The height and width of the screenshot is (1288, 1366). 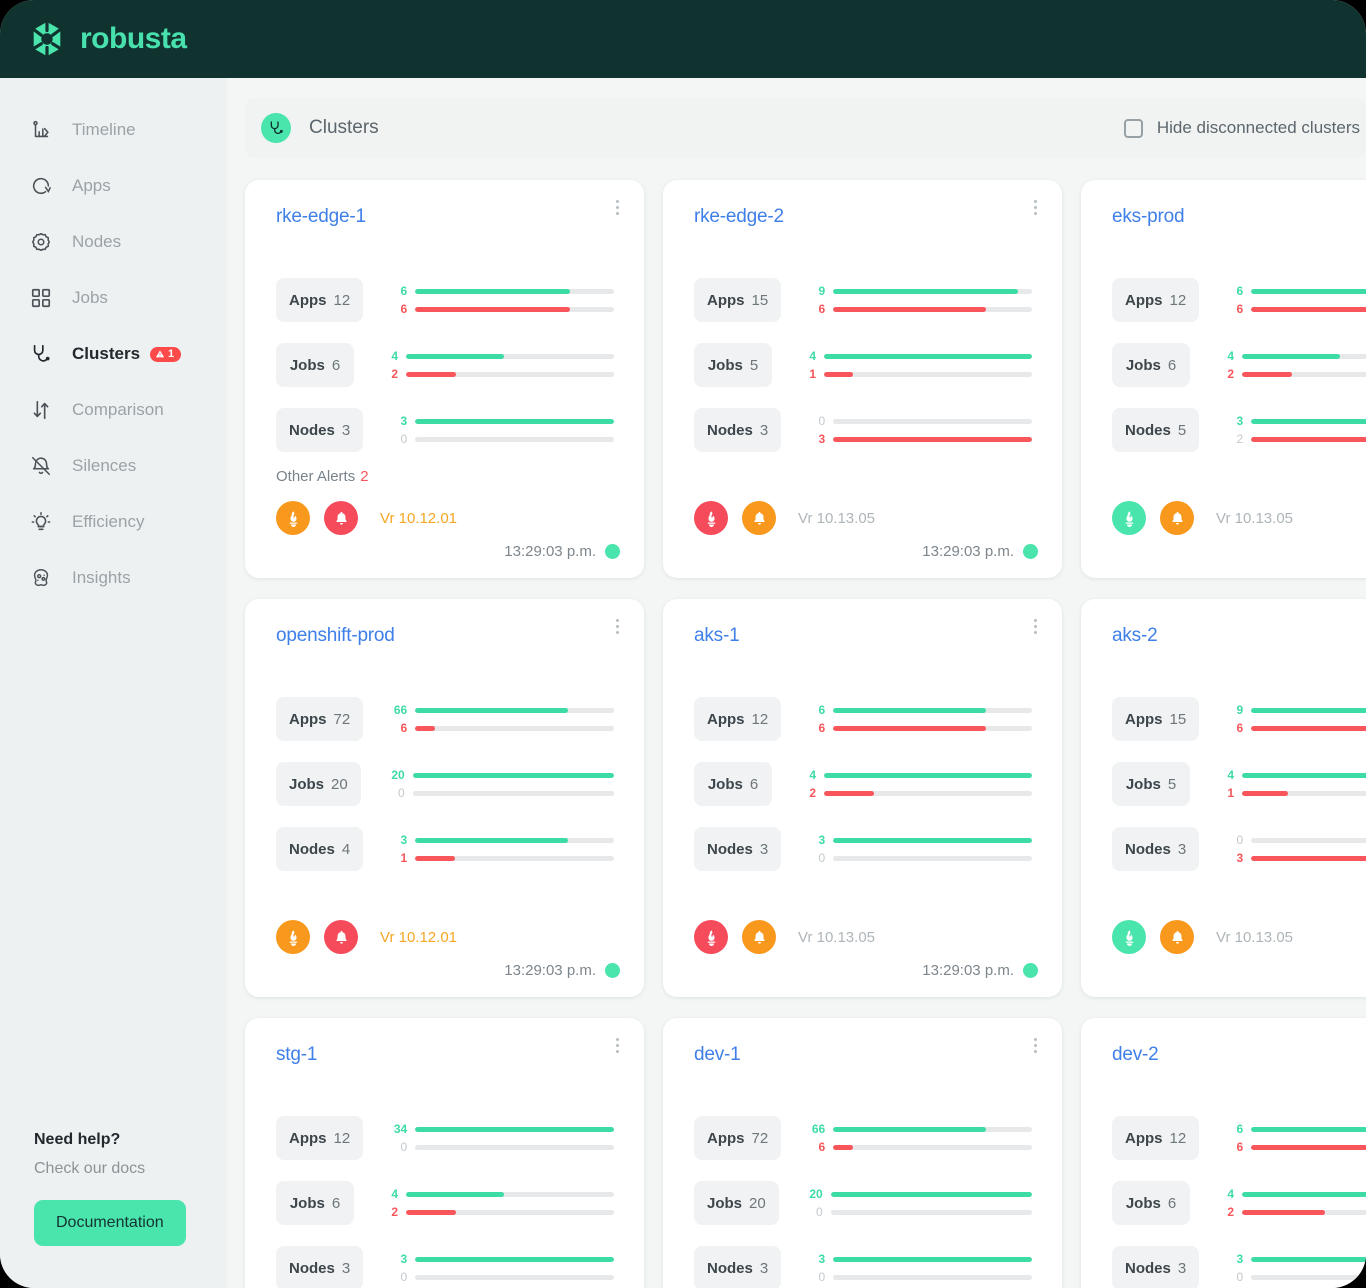 What do you see at coordinates (499, 309) in the screenshot?
I see `metric-bar-line: 6` at bounding box center [499, 309].